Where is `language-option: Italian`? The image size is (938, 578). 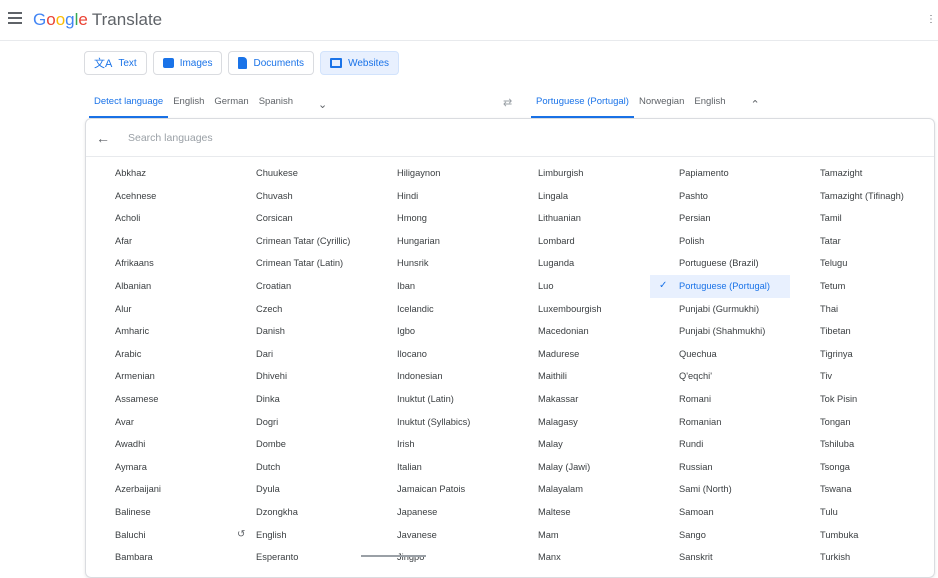 language-option: Italian is located at coordinates (438, 467).